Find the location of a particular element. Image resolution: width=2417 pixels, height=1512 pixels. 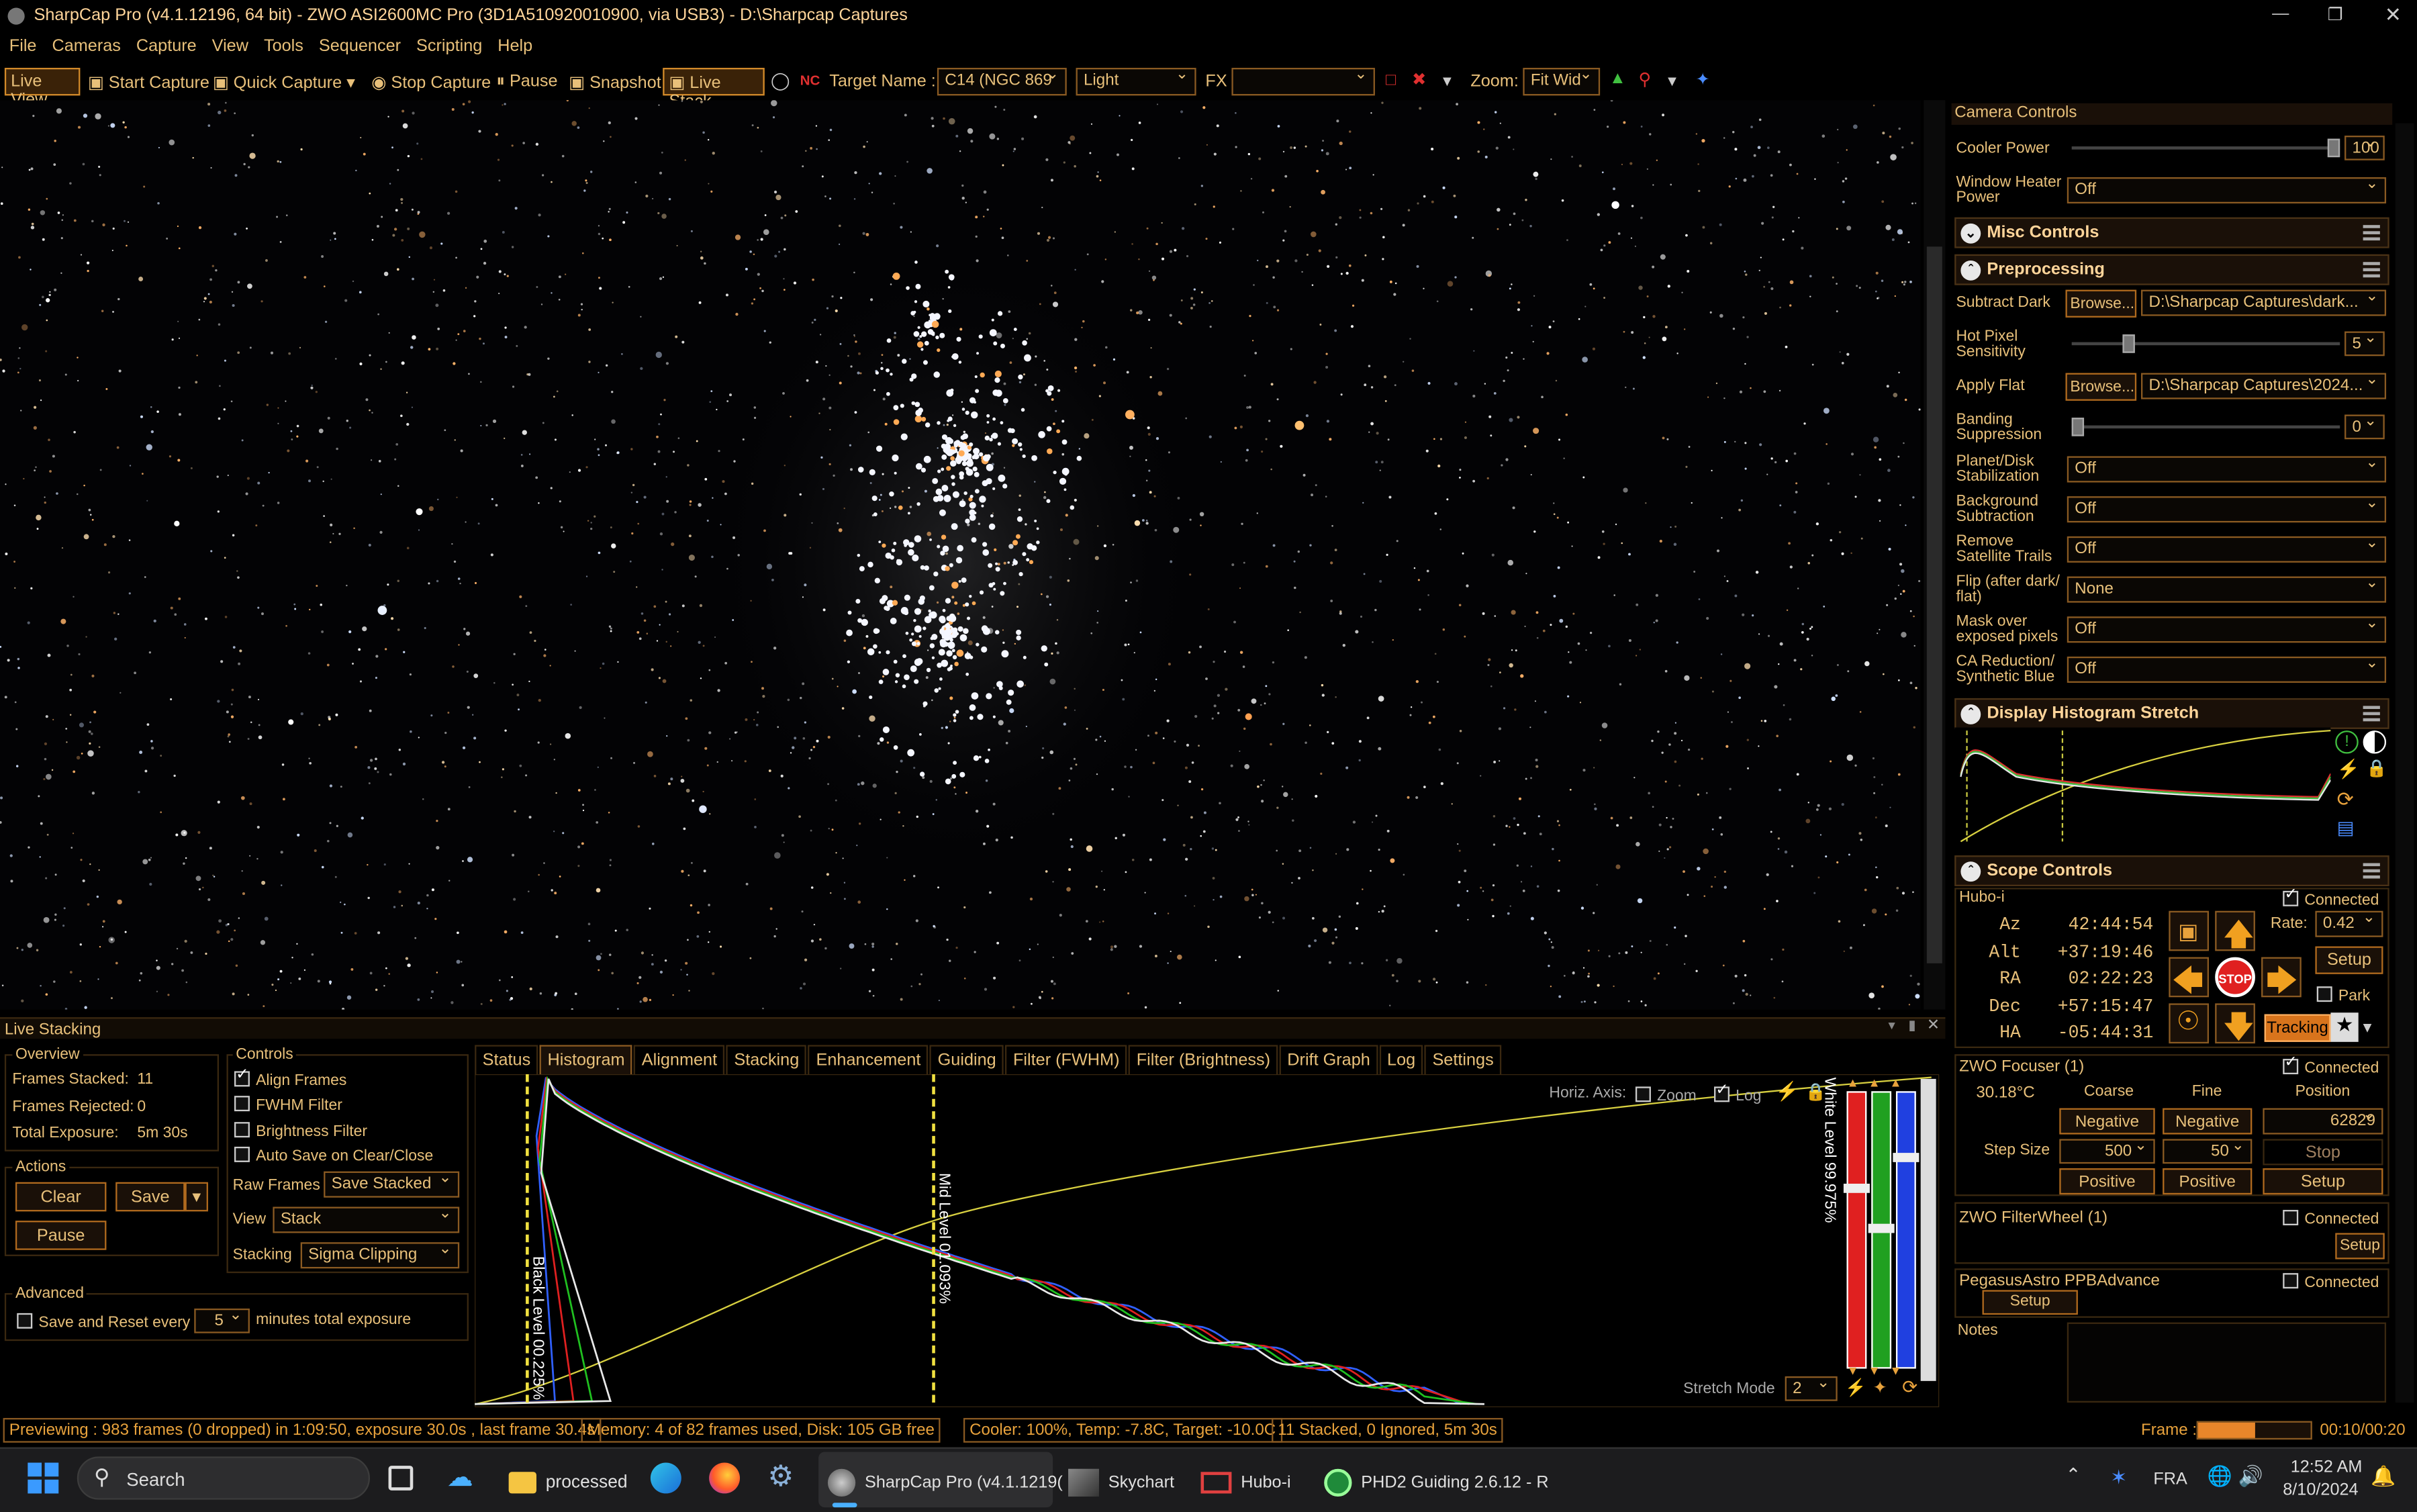

focuser-stop-button: Stop is located at coordinates (2323, 1152).